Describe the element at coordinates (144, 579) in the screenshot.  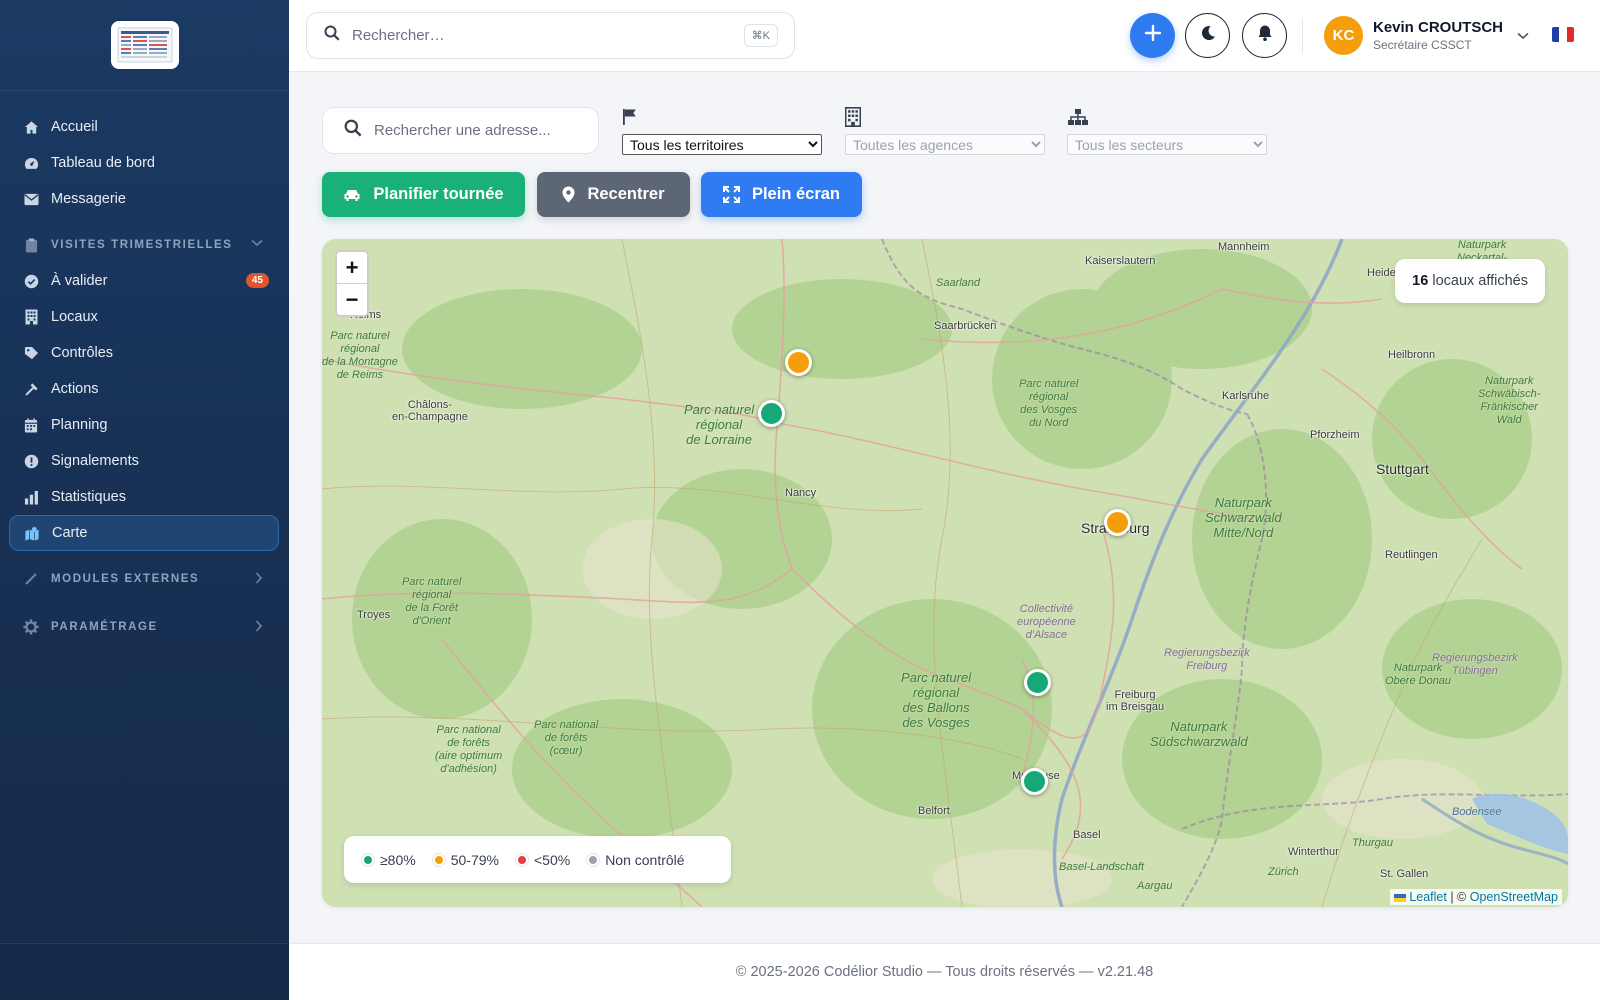
I see `section-modules-externes: MODULES EXTERNES` at that location.